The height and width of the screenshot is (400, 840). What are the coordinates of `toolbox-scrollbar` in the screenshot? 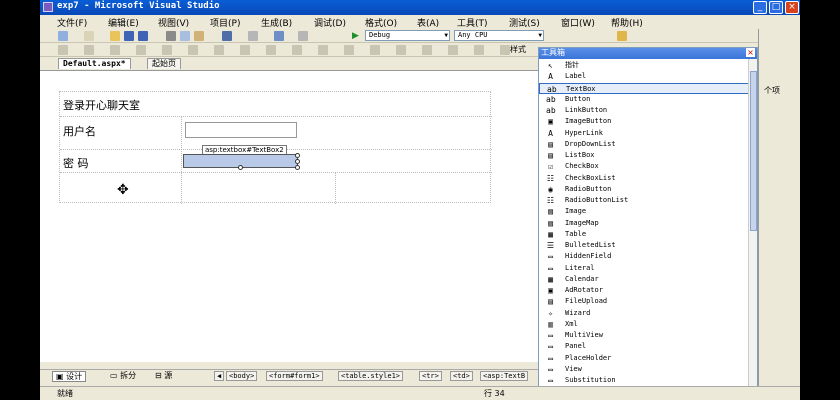 It's located at (752, 229).